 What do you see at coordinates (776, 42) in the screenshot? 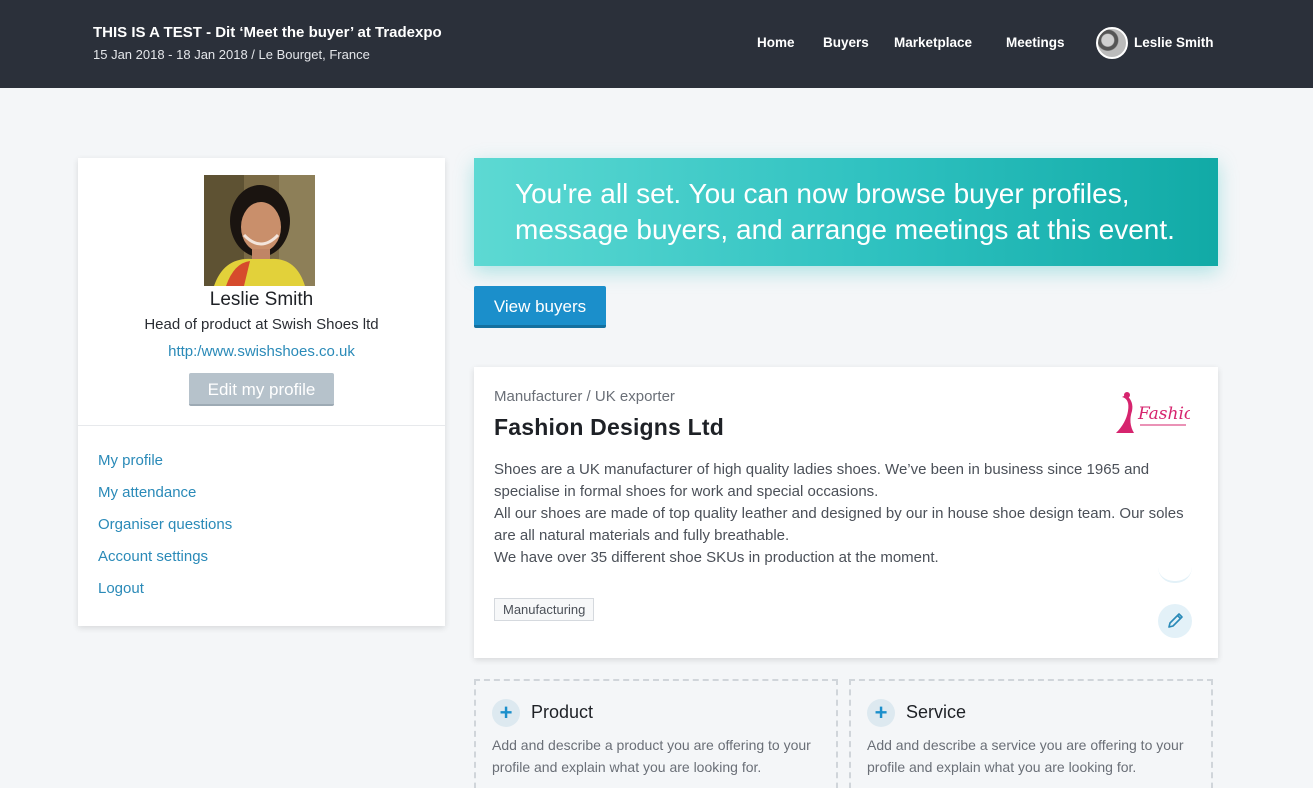
I see `nav-home: Home` at bounding box center [776, 42].